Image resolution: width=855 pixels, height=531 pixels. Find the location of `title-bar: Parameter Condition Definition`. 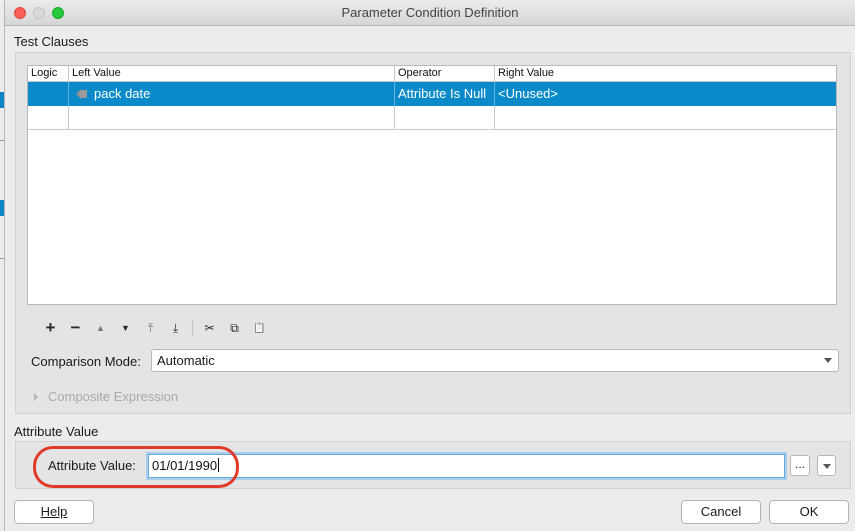

title-bar: Parameter Condition Definition is located at coordinates (430, 13).